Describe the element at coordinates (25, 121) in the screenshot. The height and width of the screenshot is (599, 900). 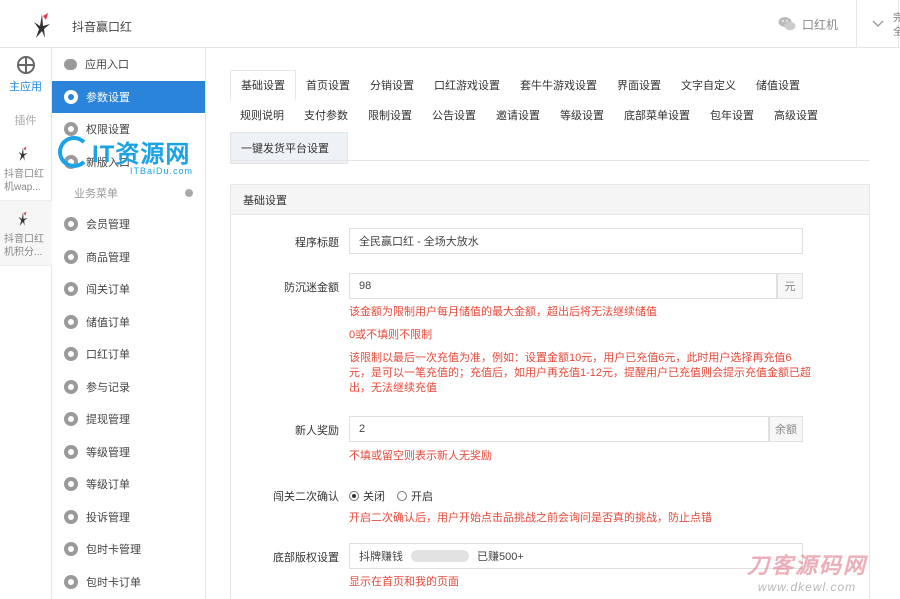
I see `plugin-group-label: 插件` at that location.